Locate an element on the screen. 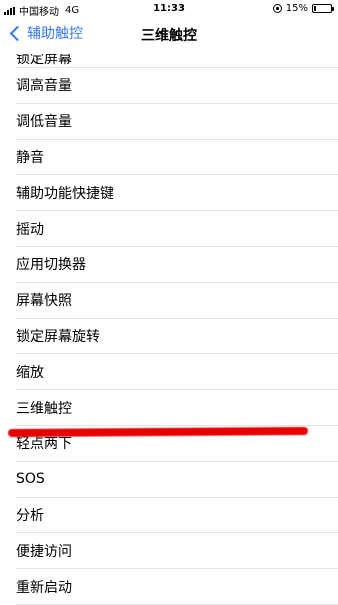  list-item-label: 三维触控 is located at coordinates (44, 408).